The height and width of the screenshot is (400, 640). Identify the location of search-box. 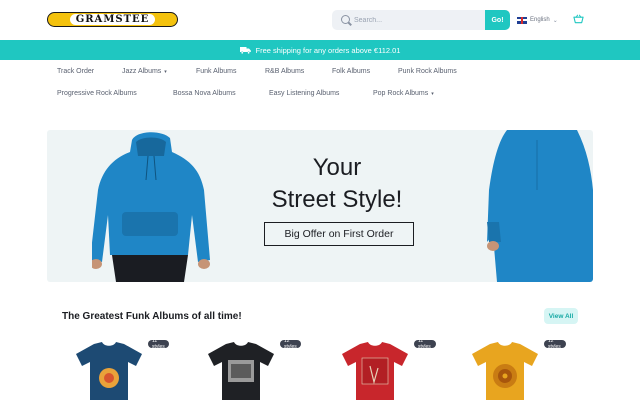
(421, 20).